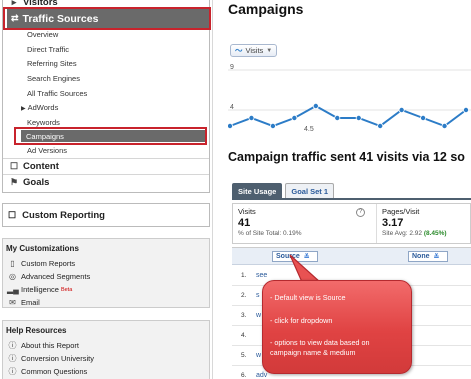 Image resolution: width=471 pixels, height=379 pixels. I want to click on pages-sub-prefix: Site Avg: 2.92, so click(402, 233).